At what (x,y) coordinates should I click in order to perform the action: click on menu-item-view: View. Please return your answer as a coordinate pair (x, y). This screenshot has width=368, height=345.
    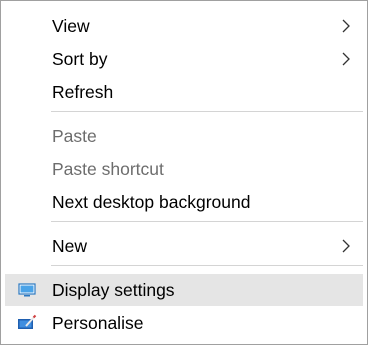
    Looking at the image, I should click on (184, 26).